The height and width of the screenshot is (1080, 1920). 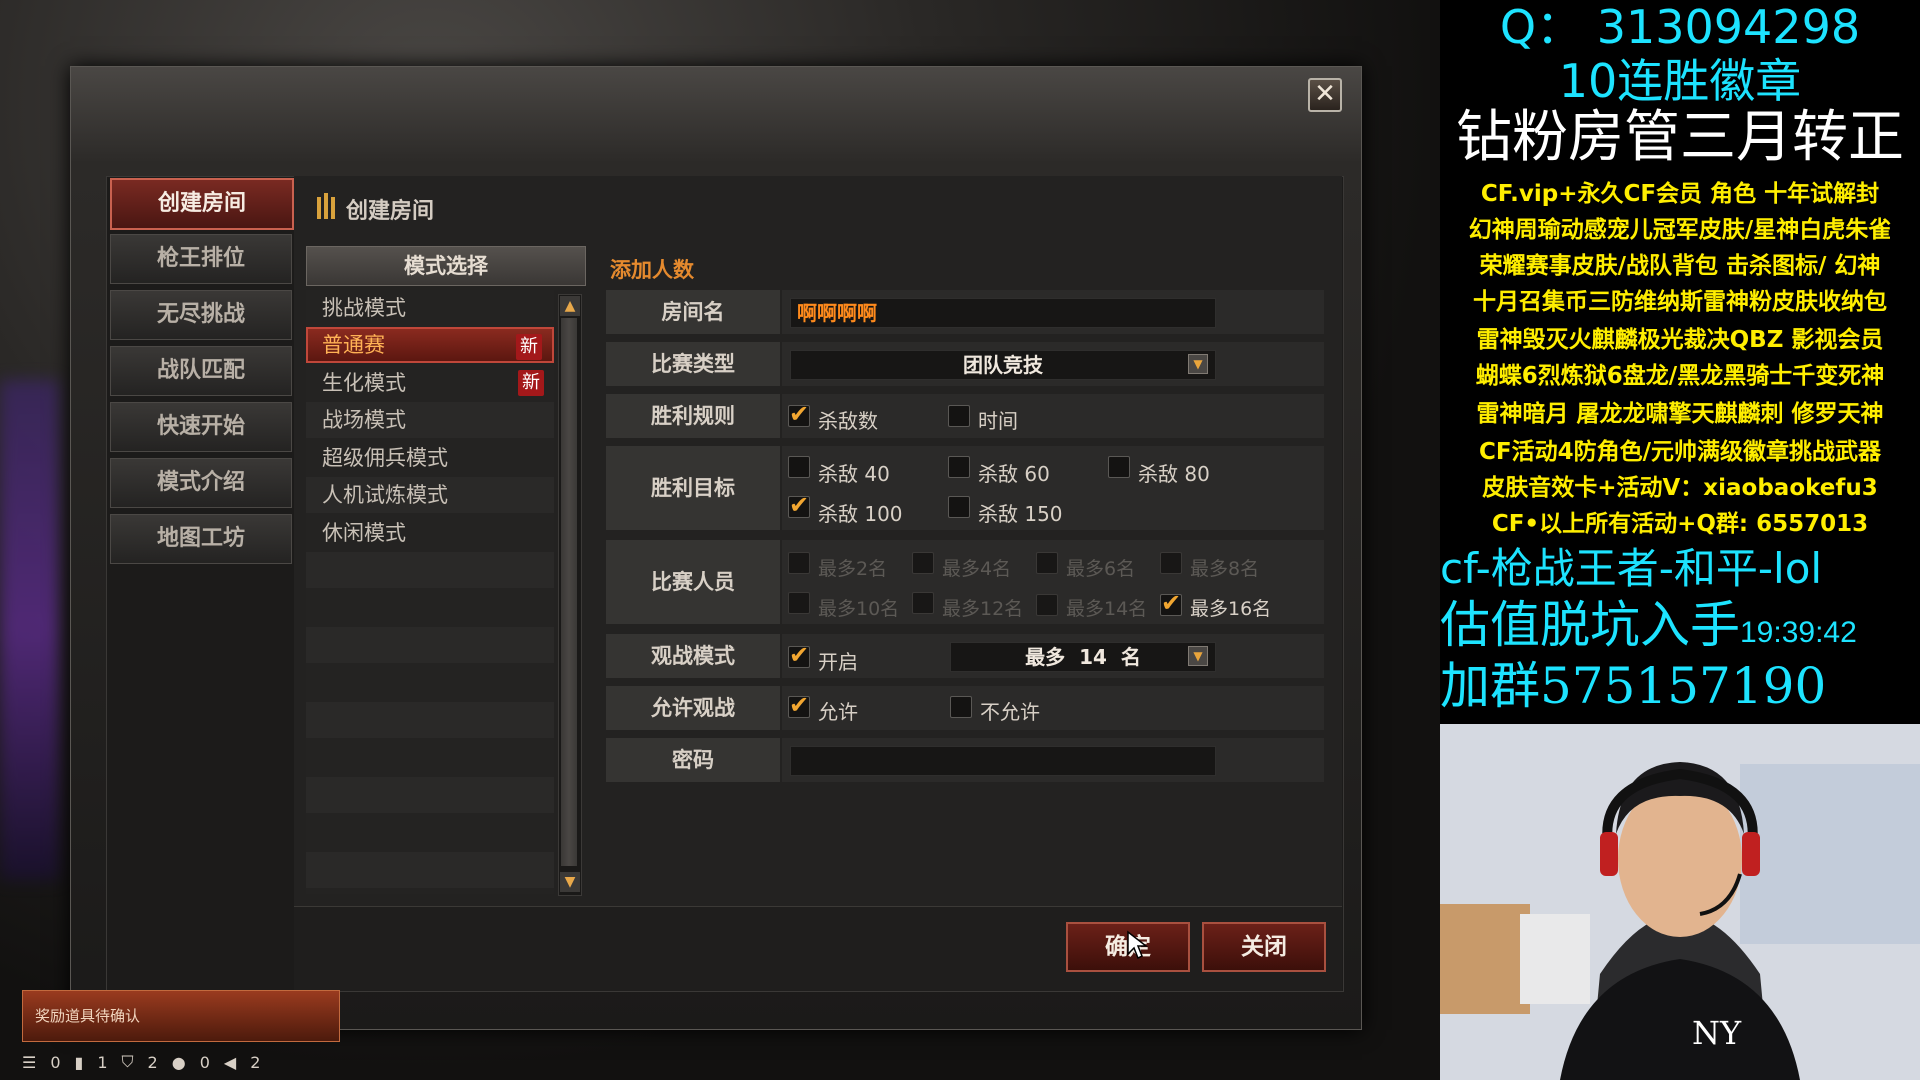 I want to click on dialog-close-icon: ✕, so click(x=1325, y=95).